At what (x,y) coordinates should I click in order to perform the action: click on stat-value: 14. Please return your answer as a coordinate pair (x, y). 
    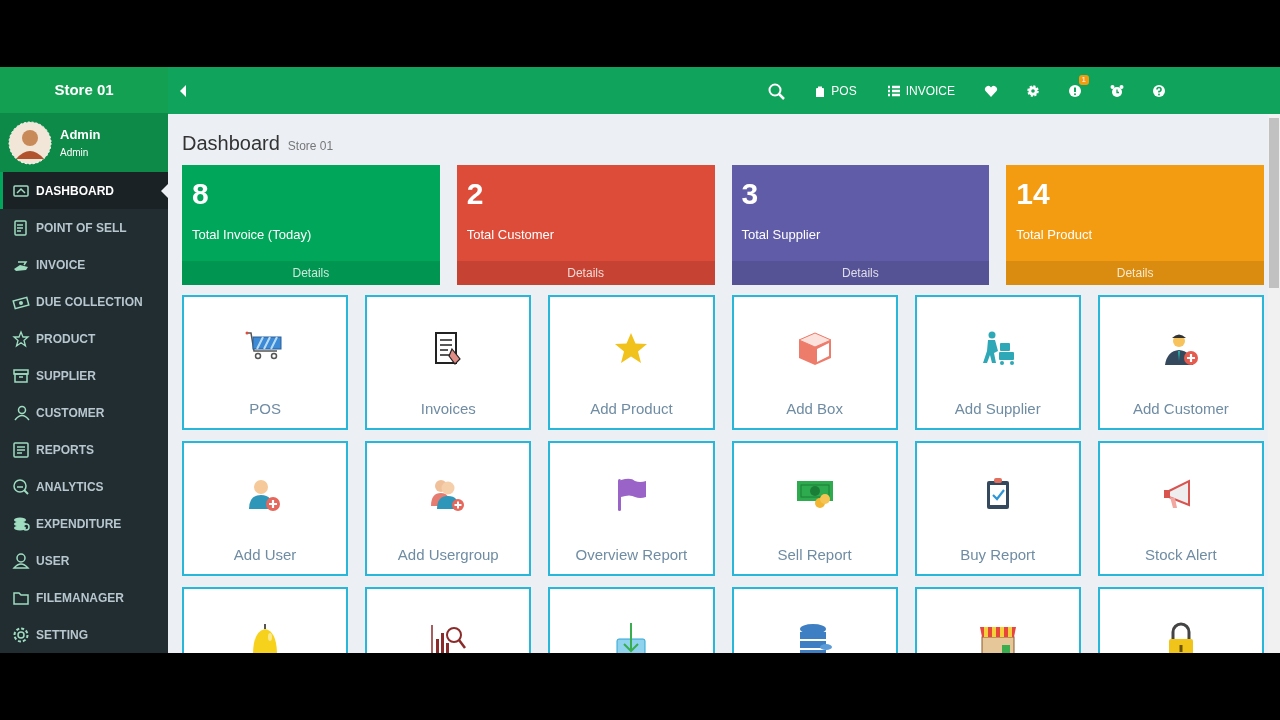
    Looking at the image, I should click on (1033, 194).